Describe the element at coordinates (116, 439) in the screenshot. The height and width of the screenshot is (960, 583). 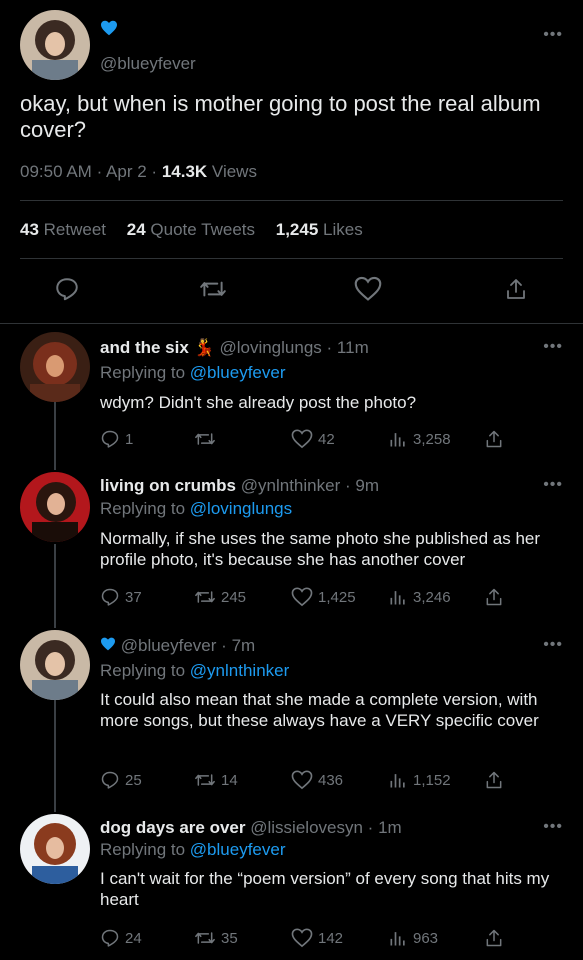
I see `reply-button: 1` at that location.